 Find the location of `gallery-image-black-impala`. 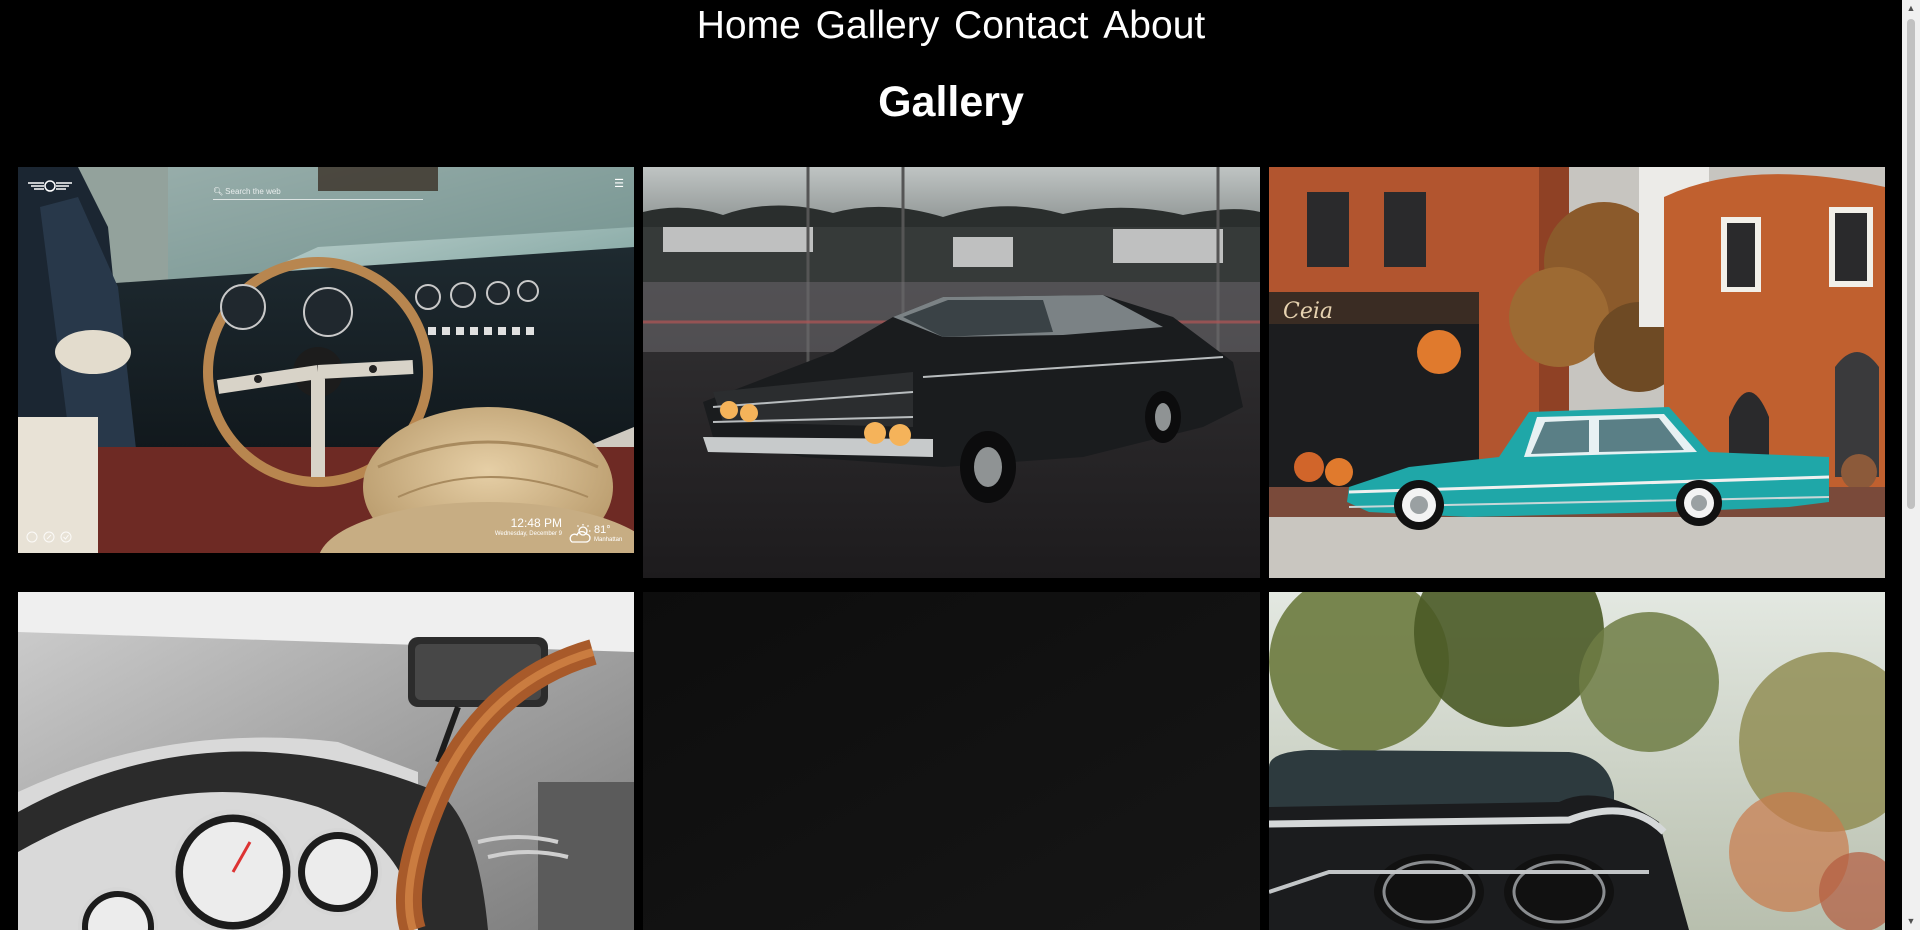

gallery-image-black-impala is located at coordinates (951, 372).